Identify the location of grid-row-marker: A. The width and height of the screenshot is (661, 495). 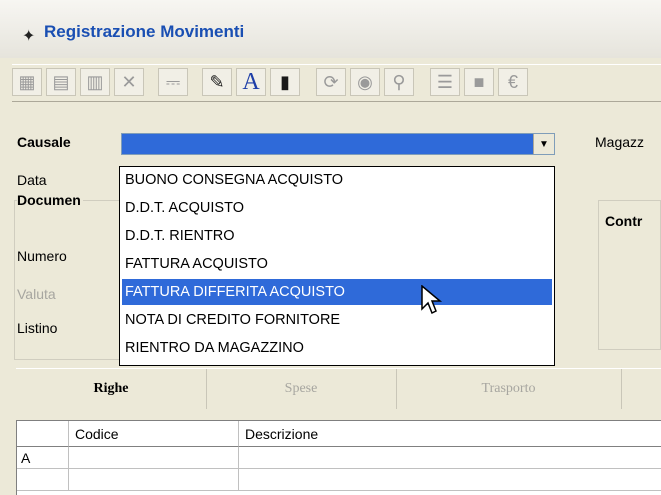
(43, 458).